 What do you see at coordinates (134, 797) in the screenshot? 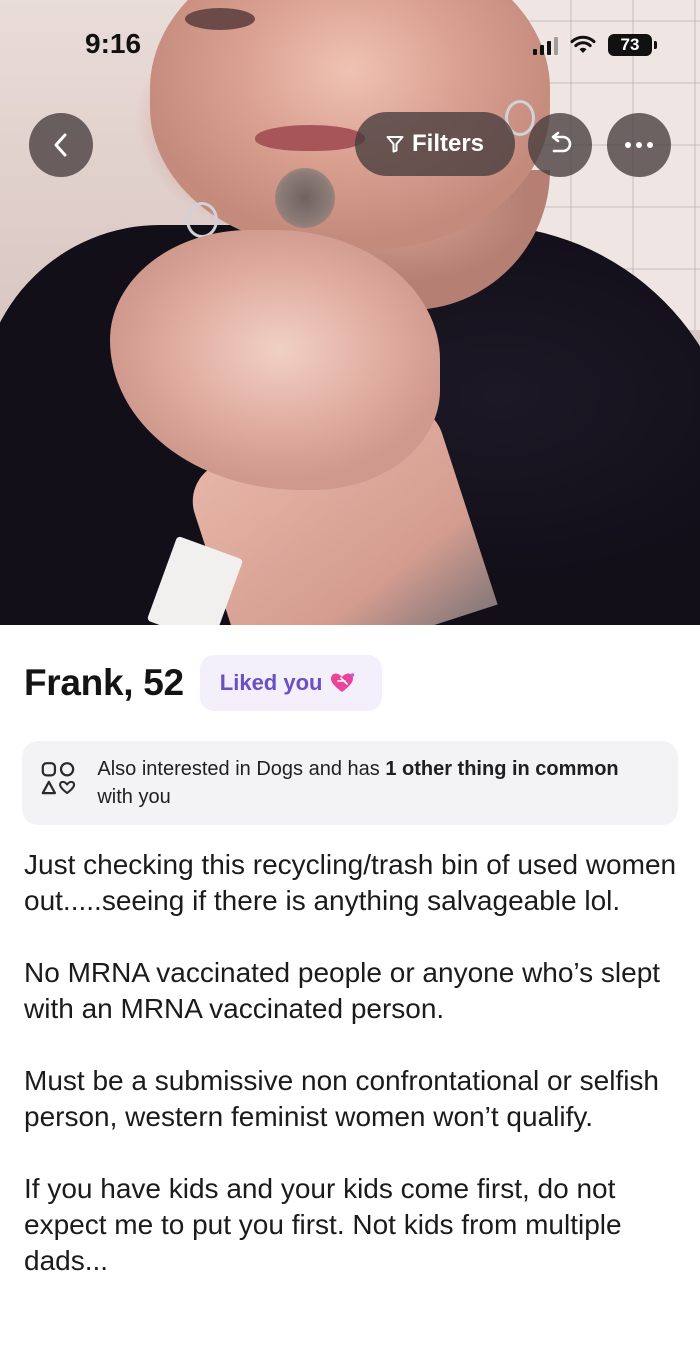
I see `common-suffix: with you` at bounding box center [134, 797].